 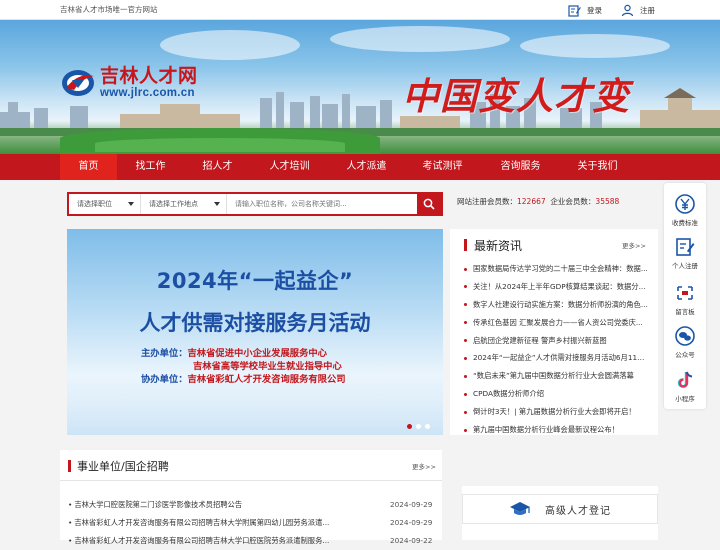 I want to click on site-tagline: 吉林省人才市场唯一官方网站, so click(x=109, y=9).